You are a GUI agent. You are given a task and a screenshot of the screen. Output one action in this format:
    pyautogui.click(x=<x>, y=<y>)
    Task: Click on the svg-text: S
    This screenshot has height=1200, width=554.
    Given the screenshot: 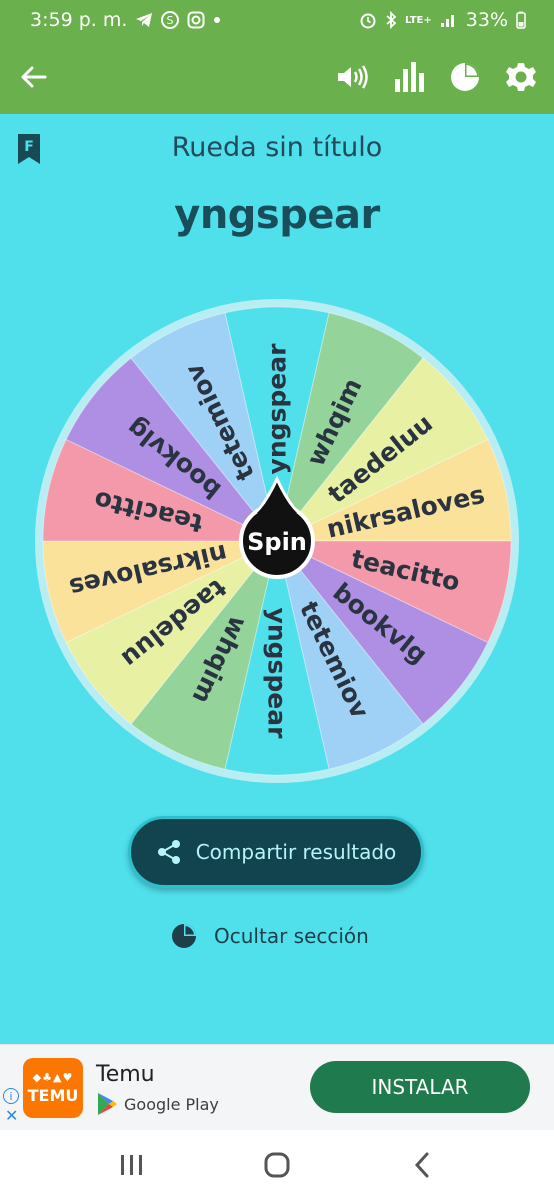 What is the action you would take?
    pyautogui.click(x=170, y=20)
    